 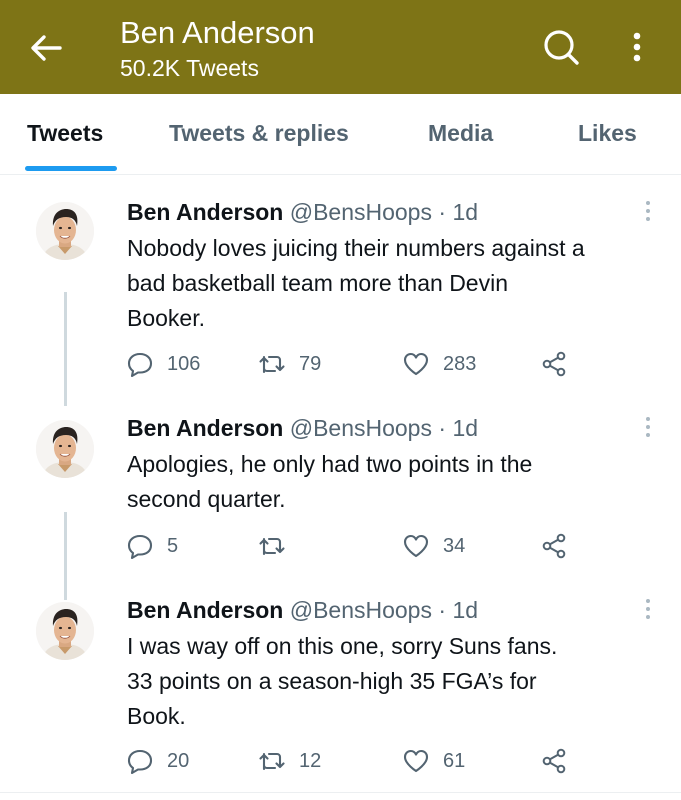 I want to click on like-count: 34, so click(x=454, y=545).